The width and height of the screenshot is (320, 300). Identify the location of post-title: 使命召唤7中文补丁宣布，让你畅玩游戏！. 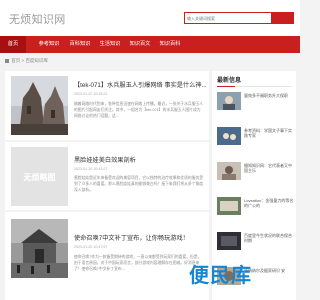
(140, 237).